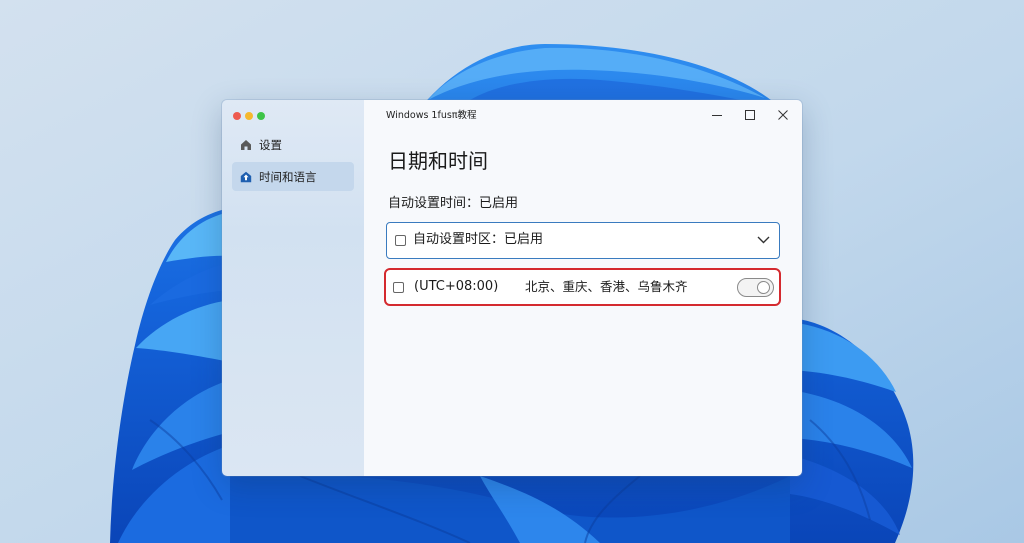  Describe the element at coordinates (606, 286) in the screenshot. I see `timezone-cities: 北京、重庆、香港、乌鲁木齐` at that location.